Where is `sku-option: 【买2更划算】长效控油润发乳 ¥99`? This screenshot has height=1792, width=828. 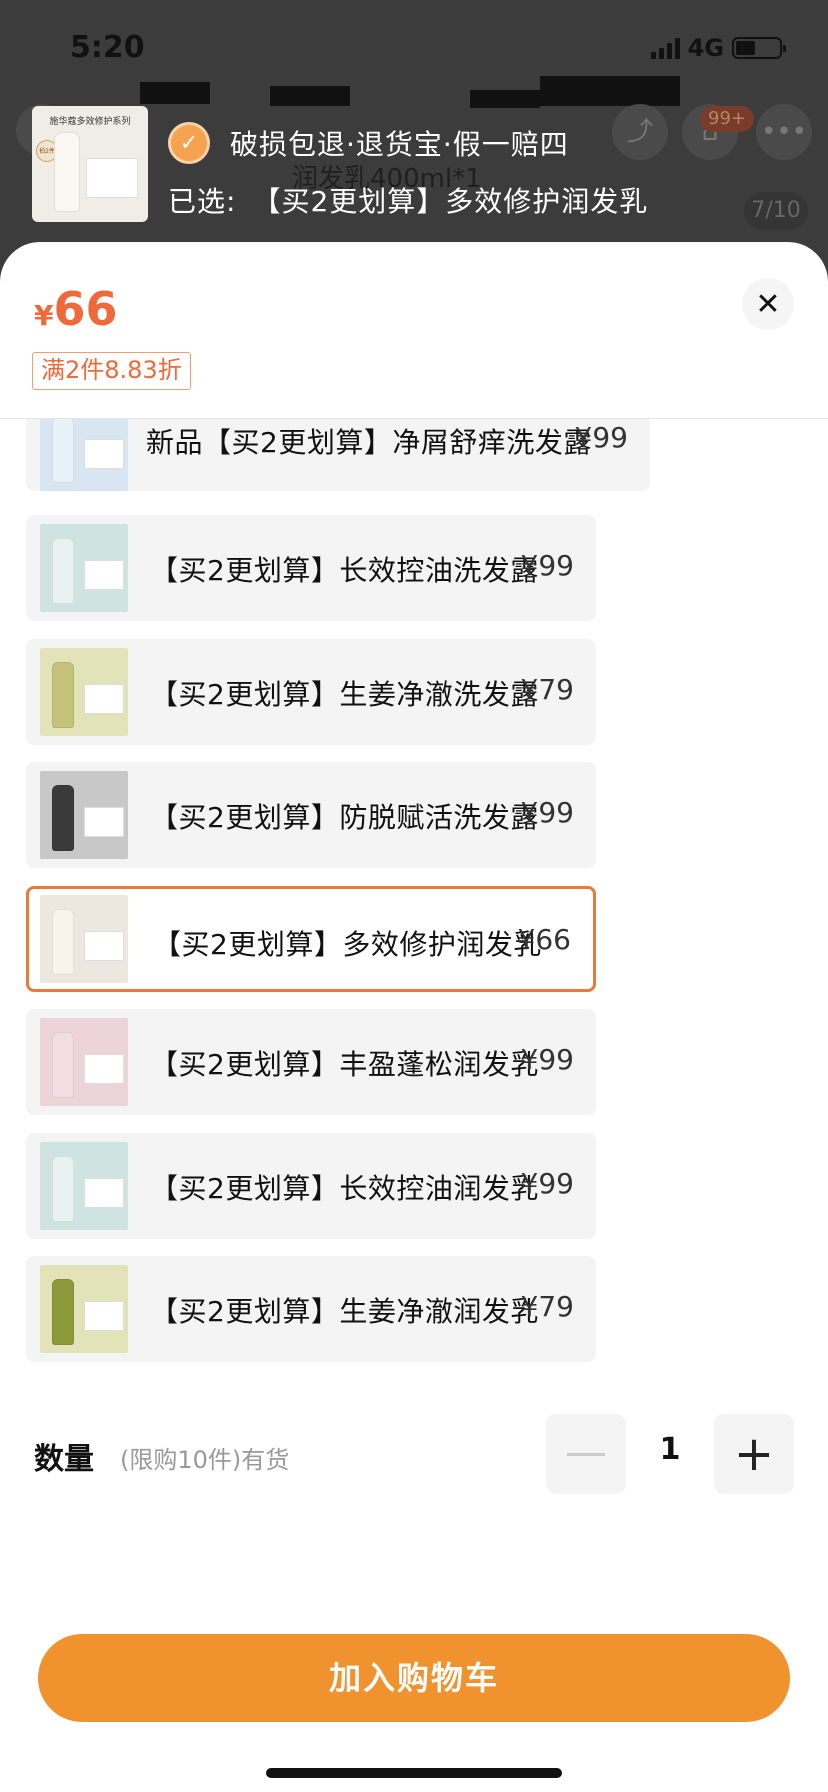 sku-option: 【买2更划算】长效控油润发乳 ¥99 is located at coordinates (311, 1185).